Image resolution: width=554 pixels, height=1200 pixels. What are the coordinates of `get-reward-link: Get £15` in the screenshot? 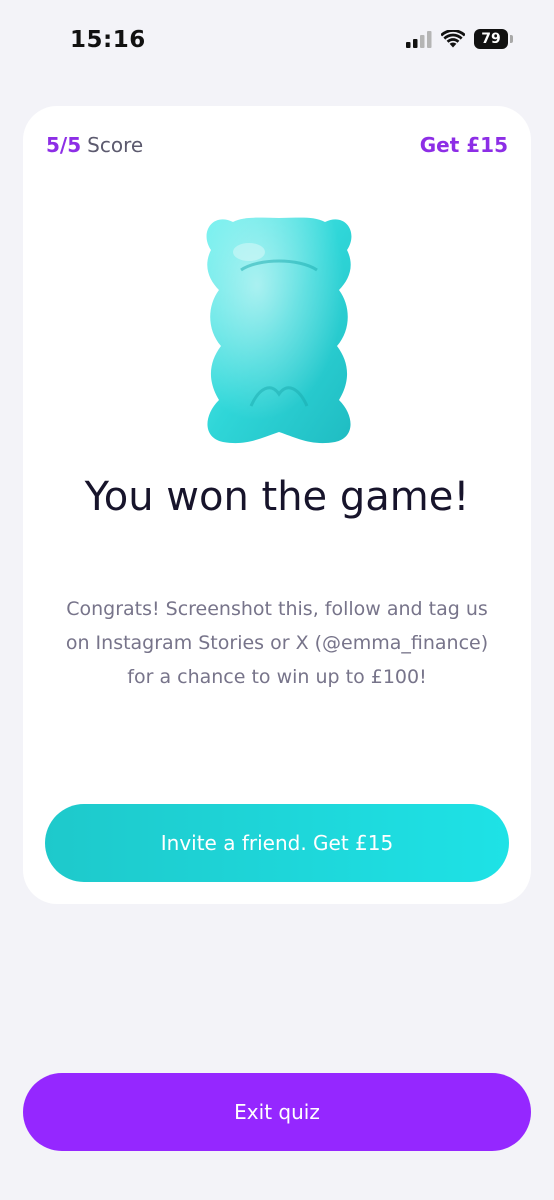 It's located at (464, 145).